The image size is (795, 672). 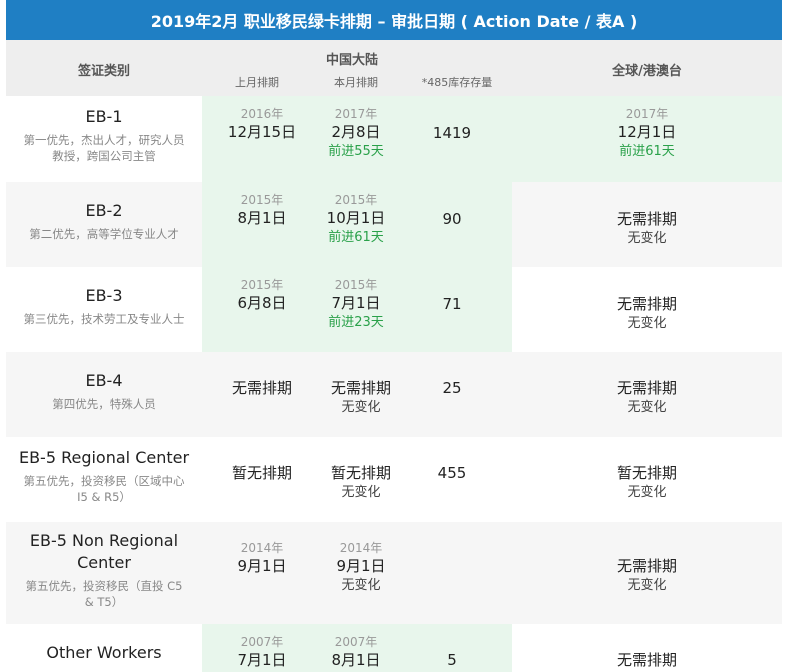 I want to click on inventory-cell: 25, so click(x=452, y=388).